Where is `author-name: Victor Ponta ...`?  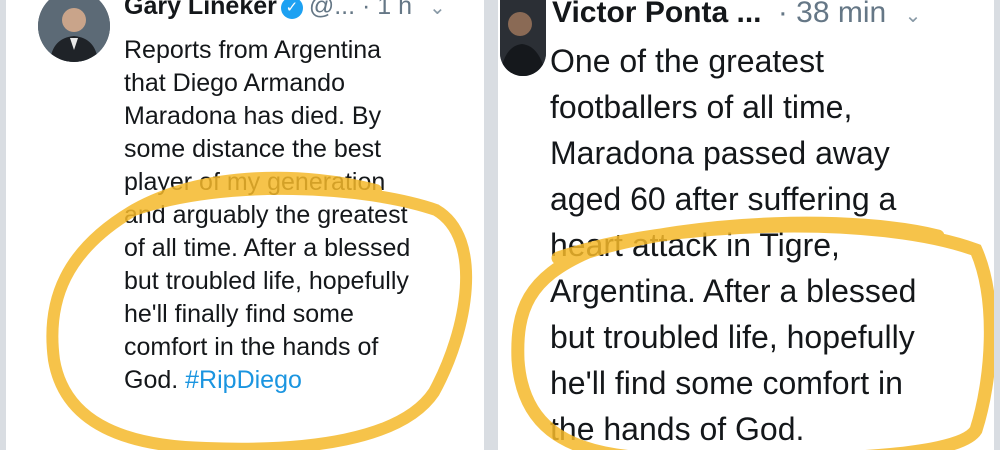 author-name: Victor Ponta ... is located at coordinates (657, 14).